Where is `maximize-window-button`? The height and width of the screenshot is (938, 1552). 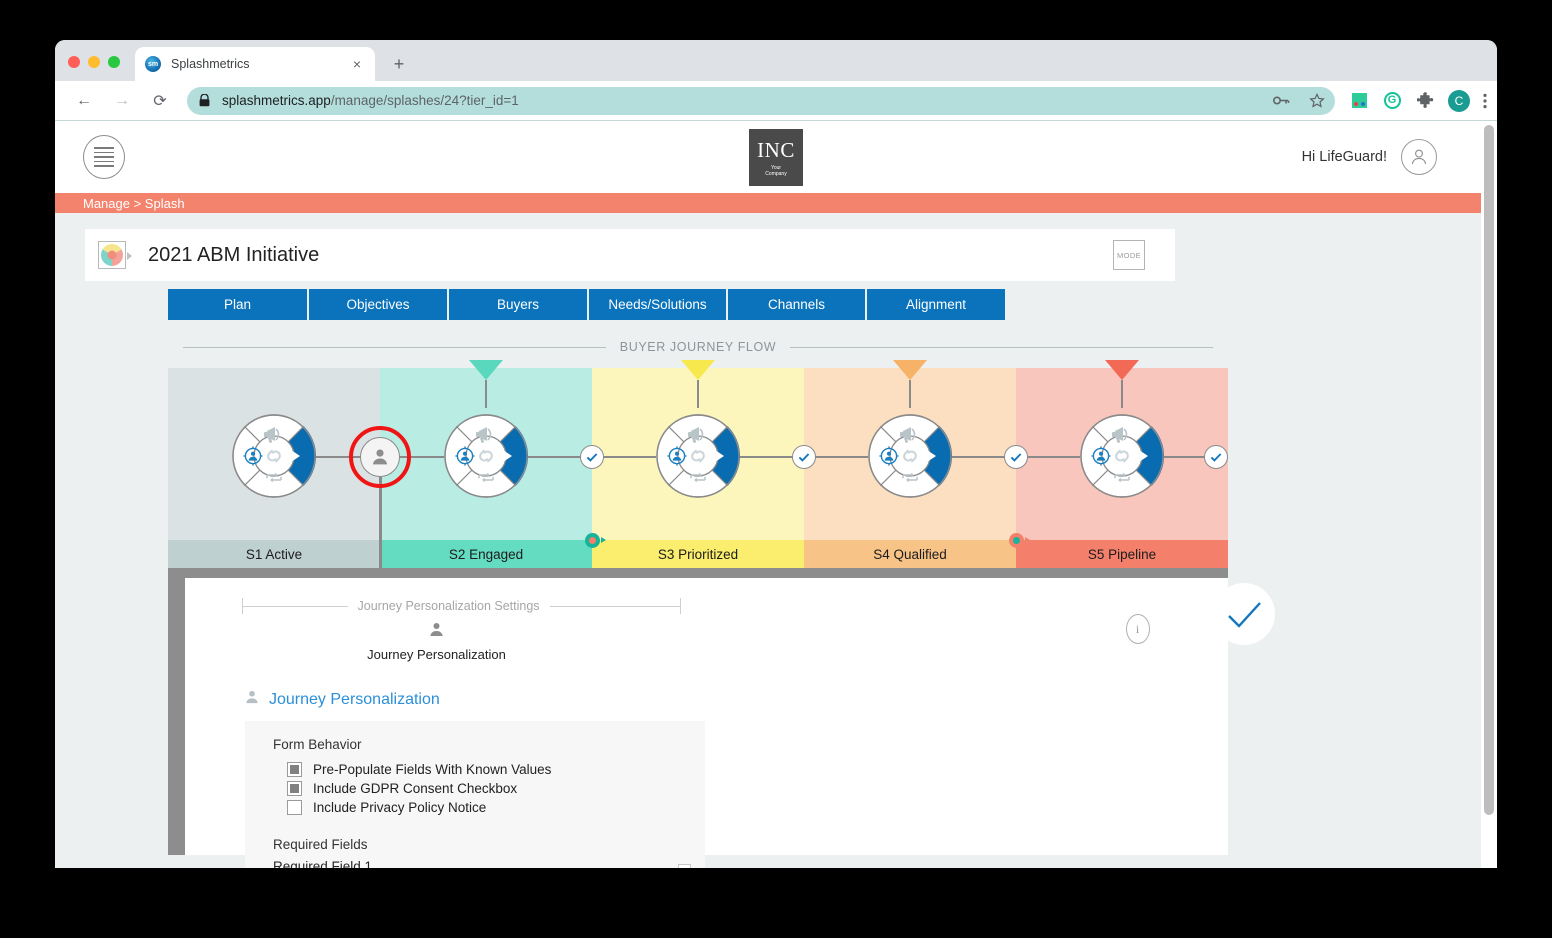 maximize-window-button is located at coordinates (114, 62).